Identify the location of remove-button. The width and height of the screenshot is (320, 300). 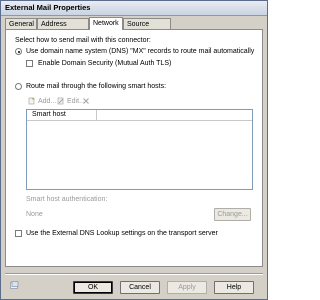
(86, 101).